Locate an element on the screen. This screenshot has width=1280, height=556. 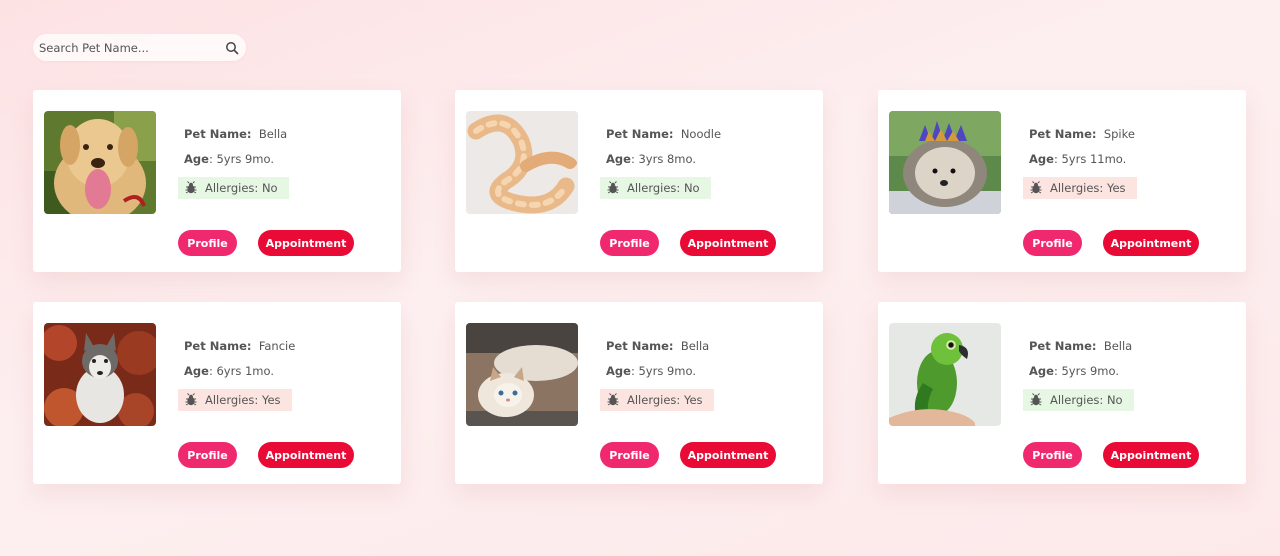
pet-age: Age: 5yrs 11mo. is located at coordinates (1078, 159).